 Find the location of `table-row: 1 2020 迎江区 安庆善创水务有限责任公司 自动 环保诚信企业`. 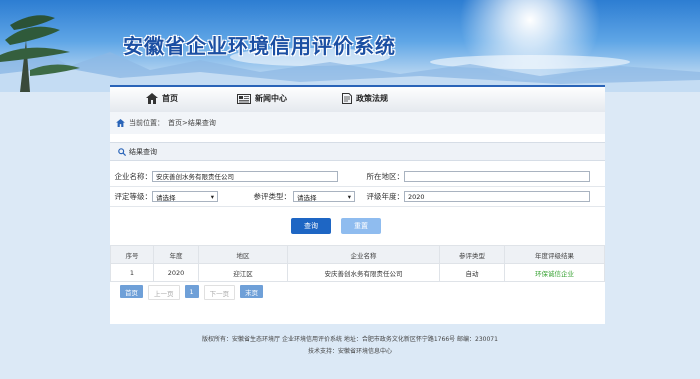

table-row: 1 2020 迎江区 安庆善创水务有限责任公司 自动 环保诚信企业 is located at coordinates (357, 272).